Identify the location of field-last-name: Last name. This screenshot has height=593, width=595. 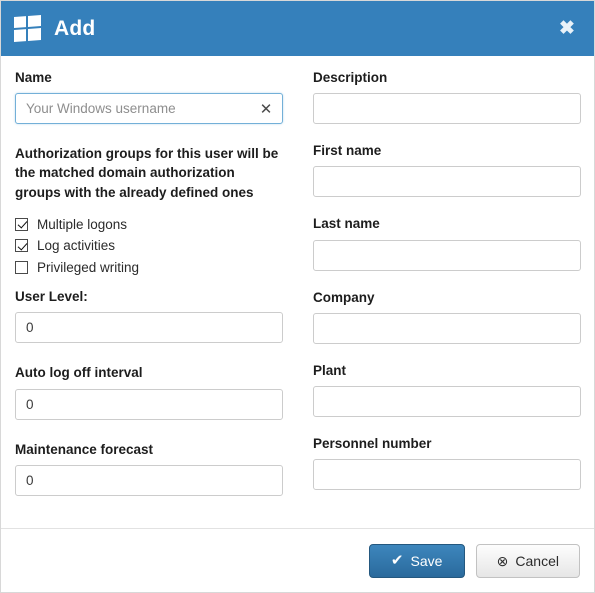
(447, 243).